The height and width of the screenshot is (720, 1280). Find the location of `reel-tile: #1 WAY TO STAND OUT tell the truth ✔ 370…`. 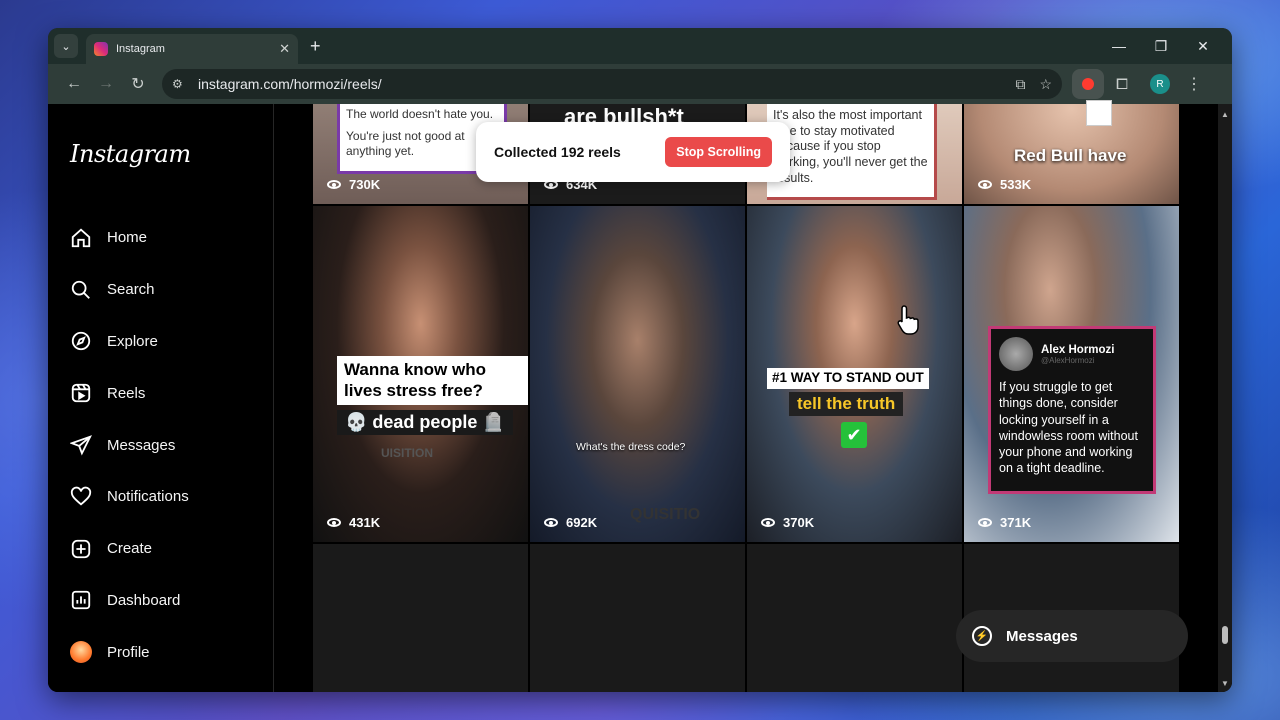

reel-tile: #1 WAY TO STAND OUT tell the truth ✔ 370… is located at coordinates (854, 374).